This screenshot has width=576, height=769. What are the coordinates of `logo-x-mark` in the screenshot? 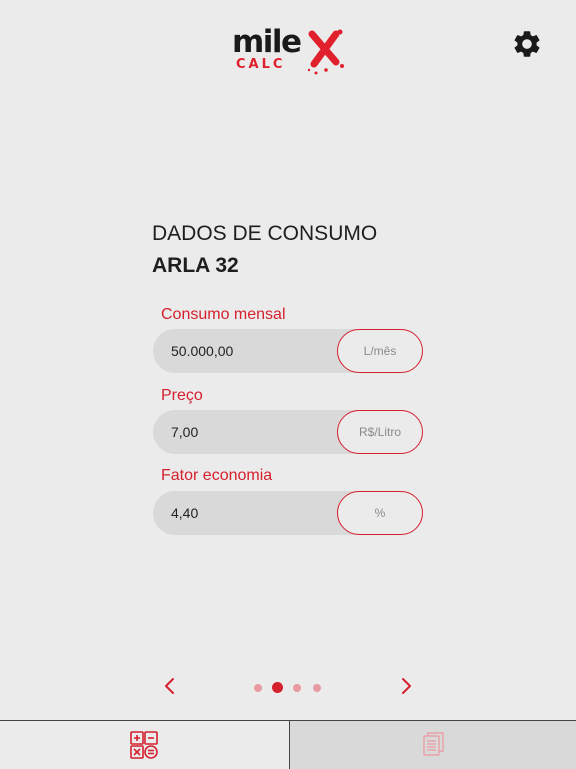 It's located at (325, 52).